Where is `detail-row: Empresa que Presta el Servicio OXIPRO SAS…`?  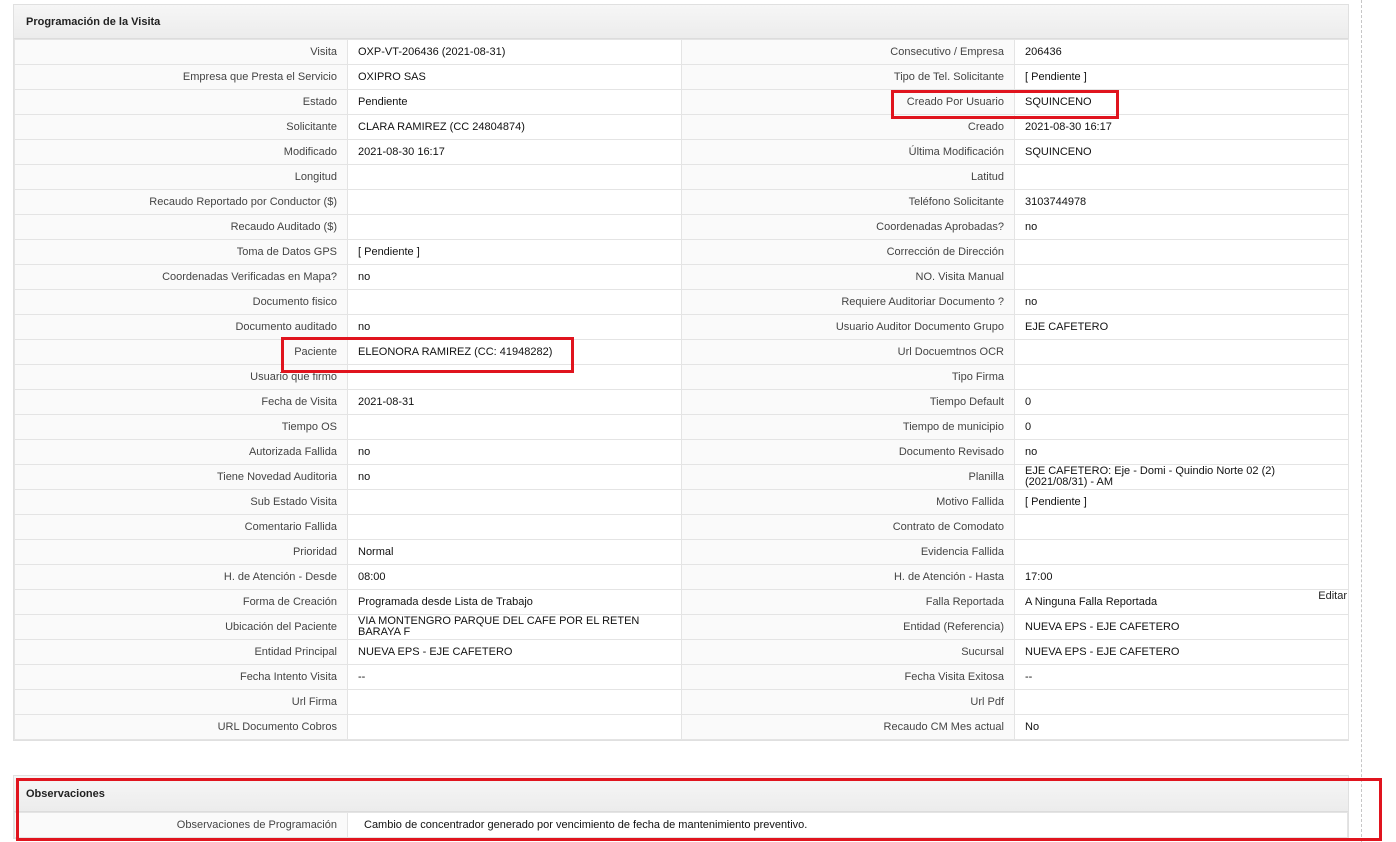 detail-row: Empresa que Presta el Servicio OXIPRO SAS… is located at coordinates (681, 77).